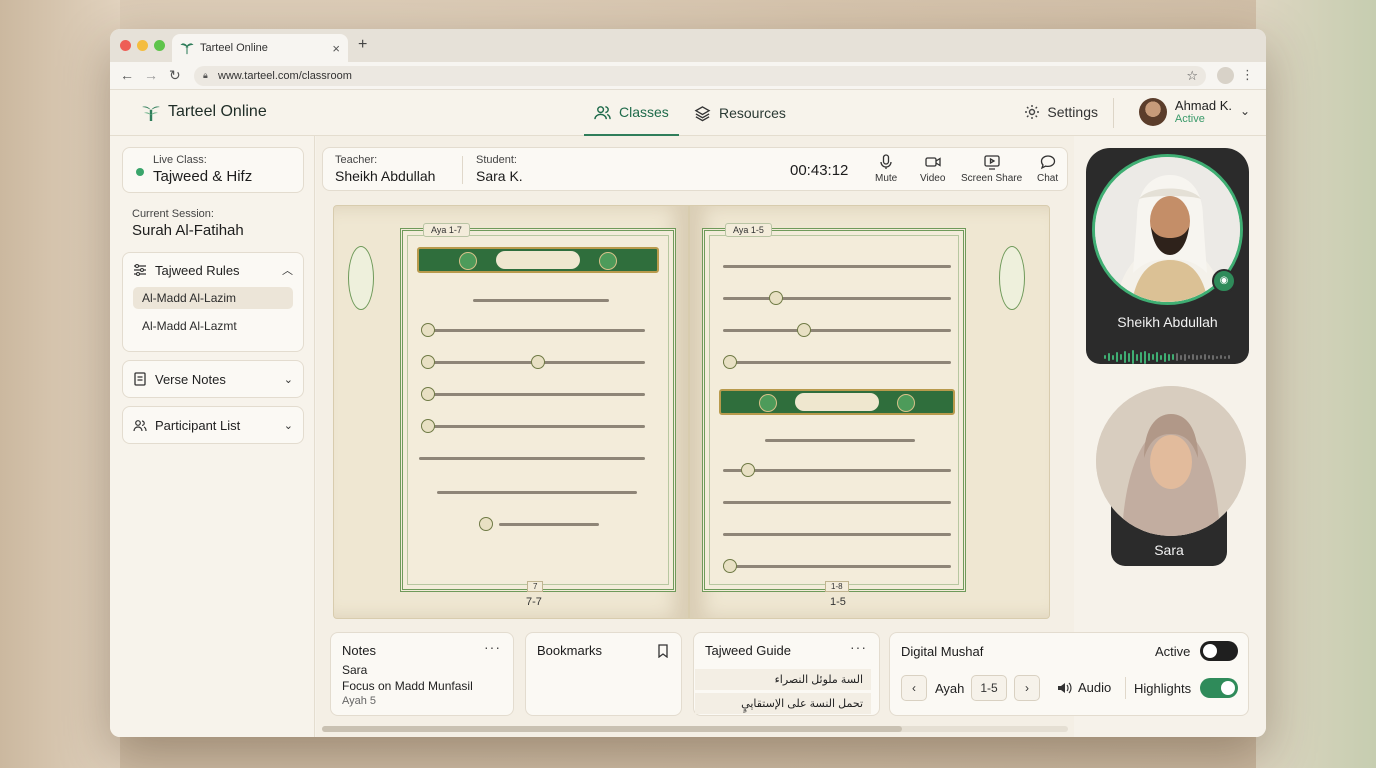 This screenshot has width=1376, height=768. I want to click on bookmark-star-icon: ☆, so click(1192, 76).